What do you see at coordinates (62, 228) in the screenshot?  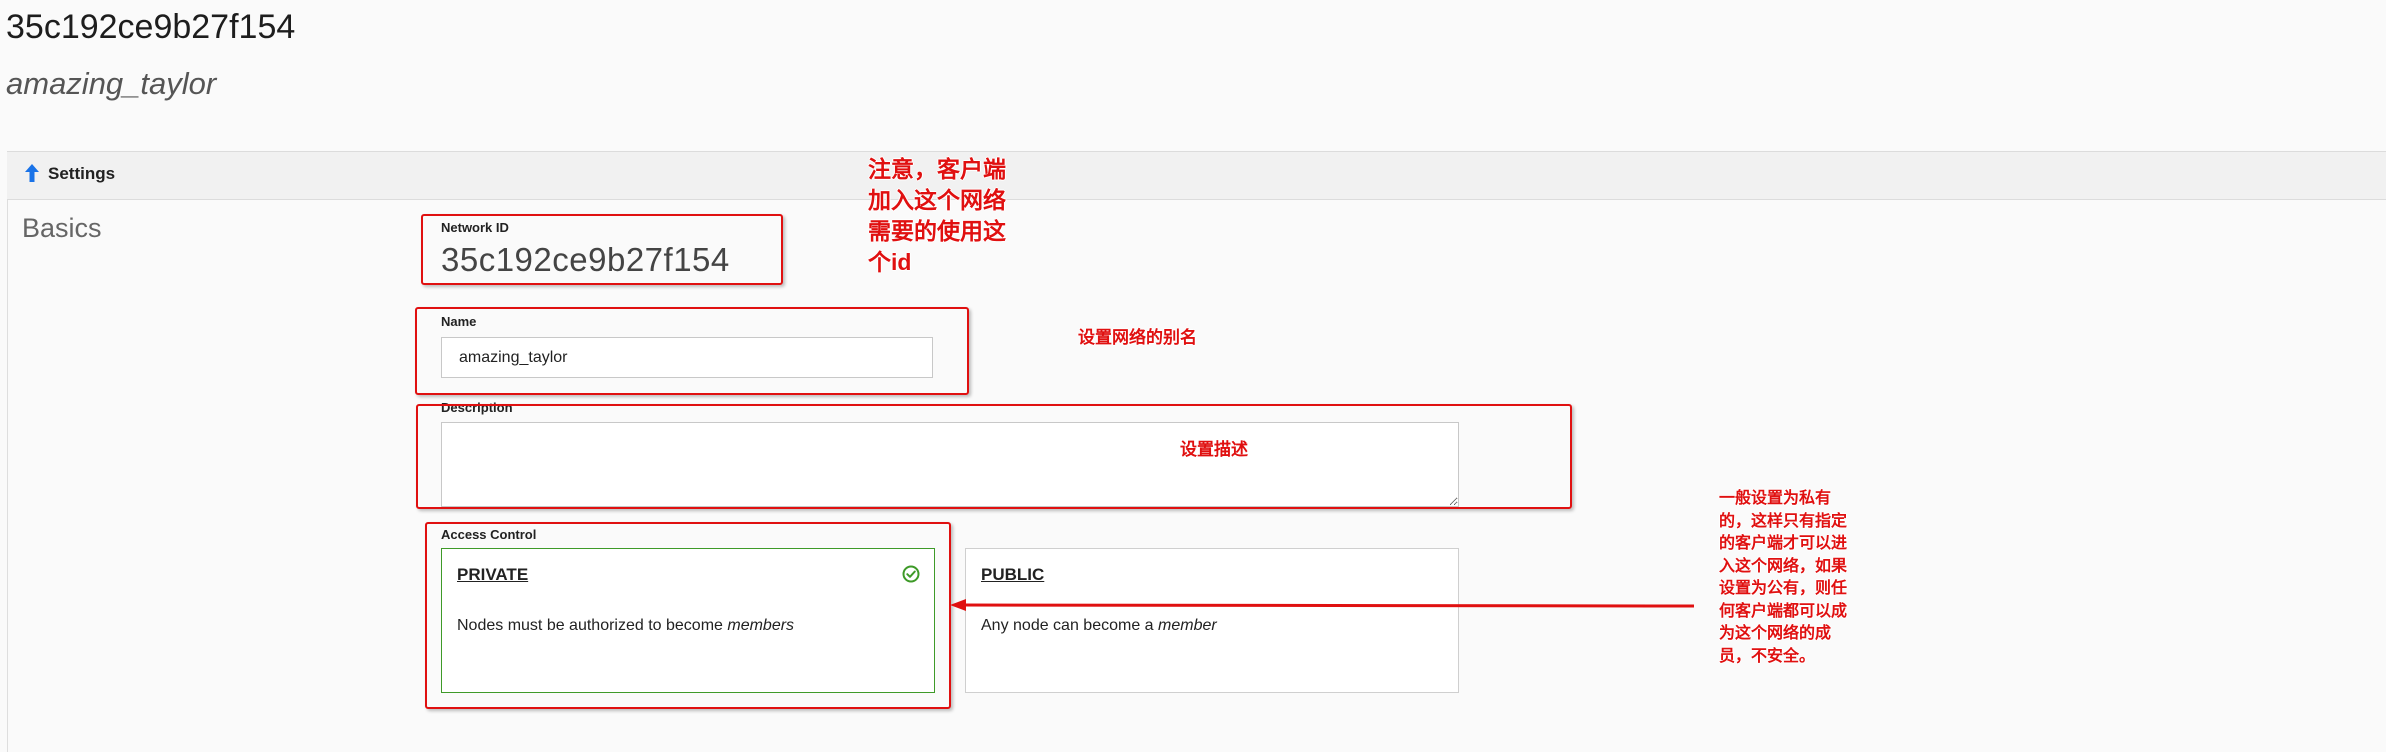 I see `basics-heading: Basics` at bounding box center [62, 228].